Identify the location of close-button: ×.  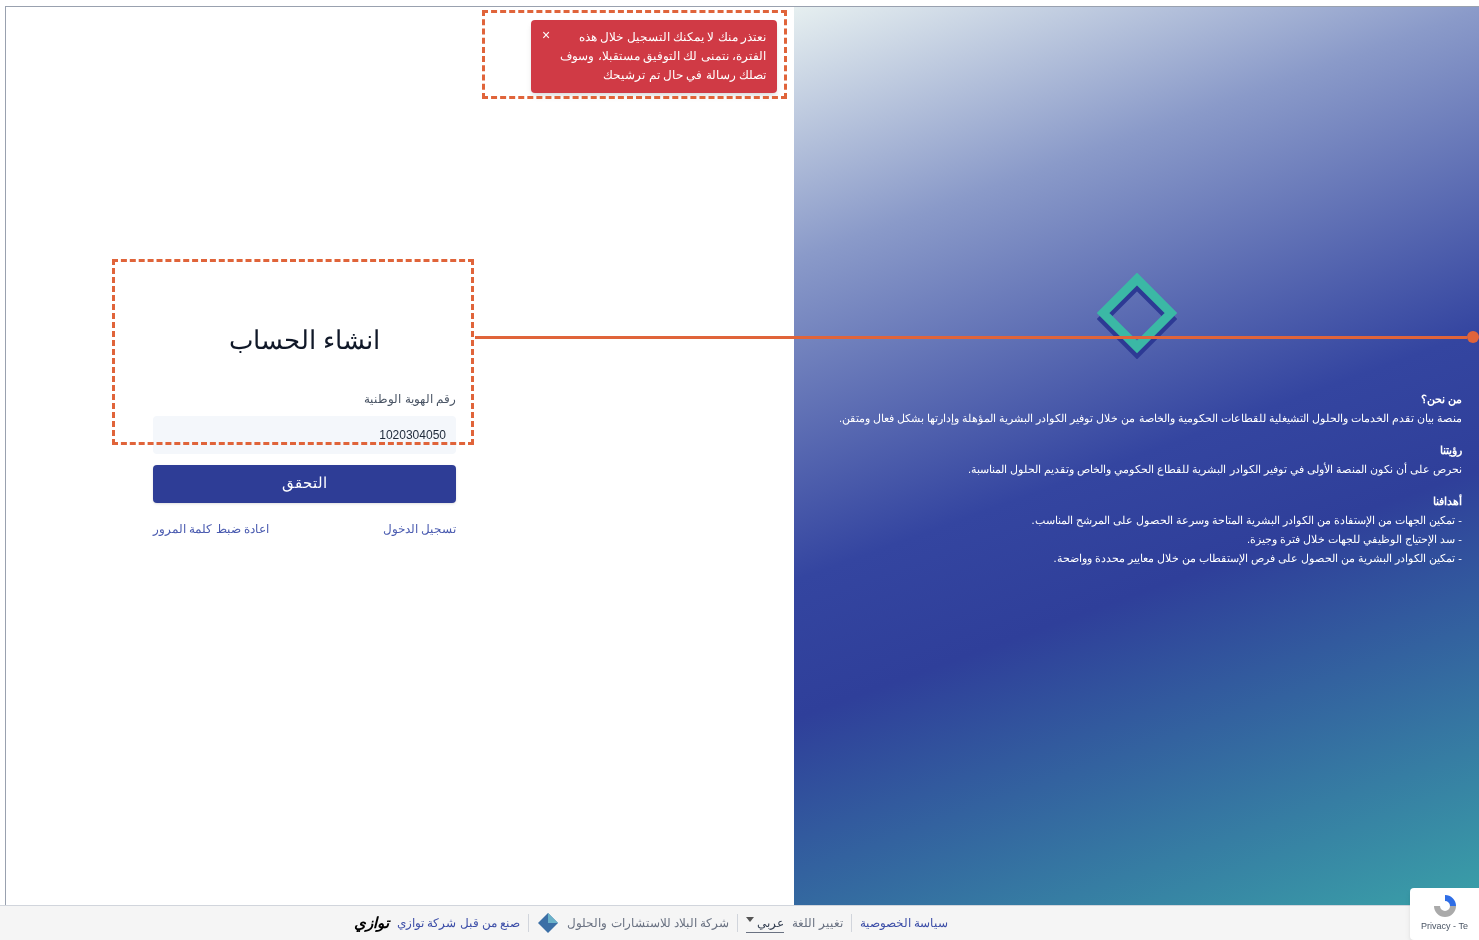
(546, 35).